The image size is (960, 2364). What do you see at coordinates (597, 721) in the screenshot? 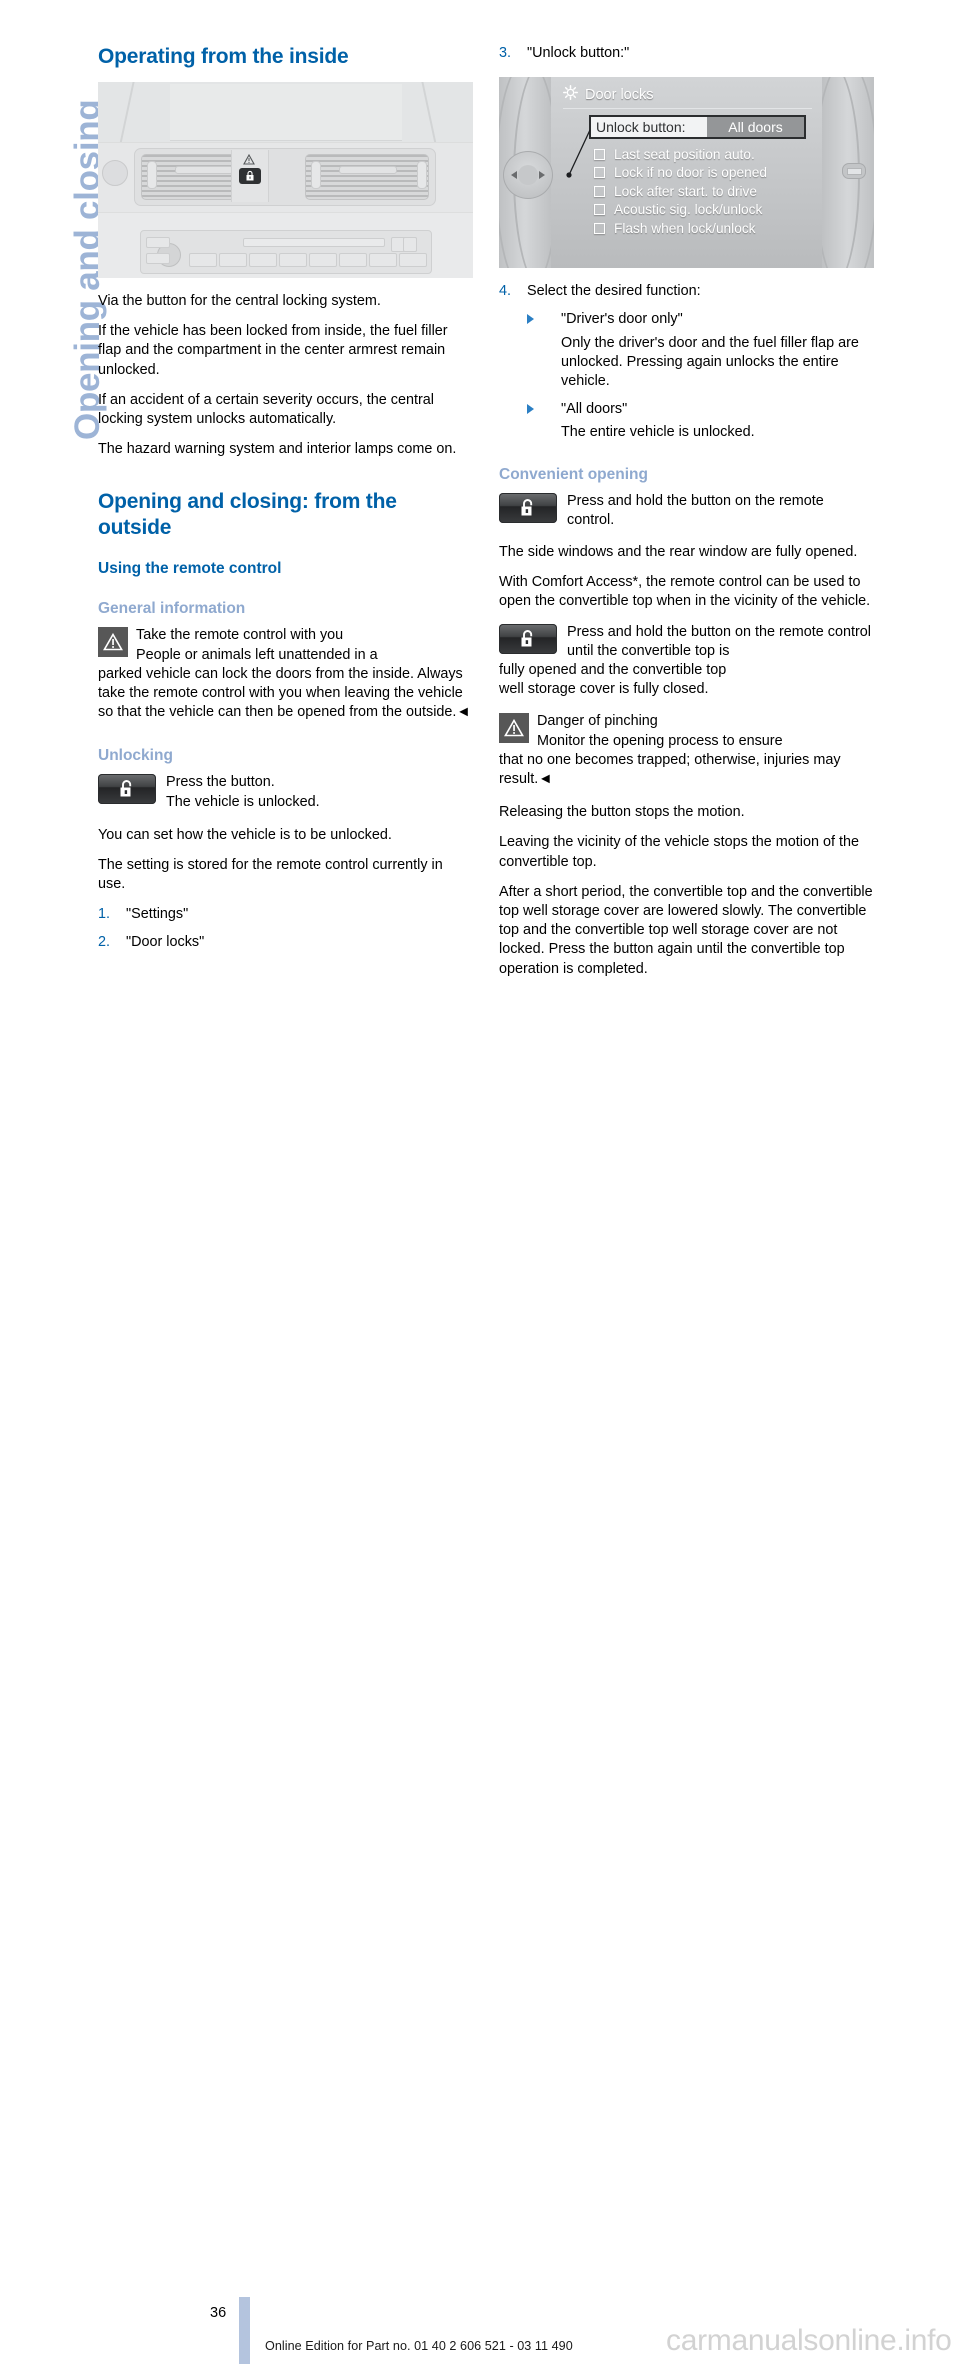
I see `warning-title-pinching: Danger of pinching` at bounding box center [597, 721].